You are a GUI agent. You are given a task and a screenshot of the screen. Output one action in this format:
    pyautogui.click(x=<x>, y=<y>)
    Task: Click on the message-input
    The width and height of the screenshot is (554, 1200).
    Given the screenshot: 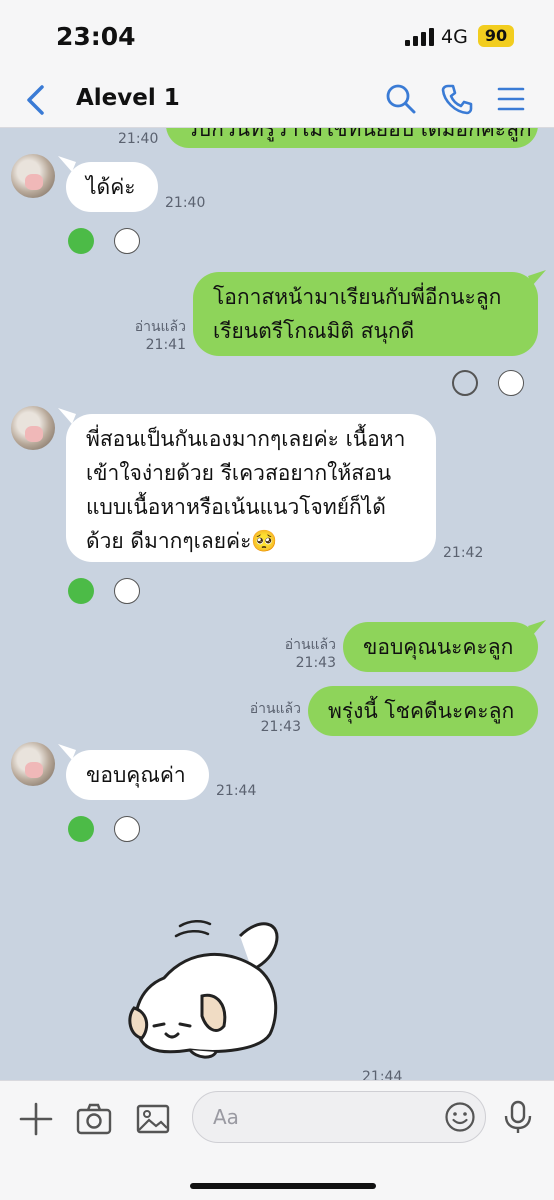 What is the action you would take?
    pyautogui.click(x=323, y=1117)
    